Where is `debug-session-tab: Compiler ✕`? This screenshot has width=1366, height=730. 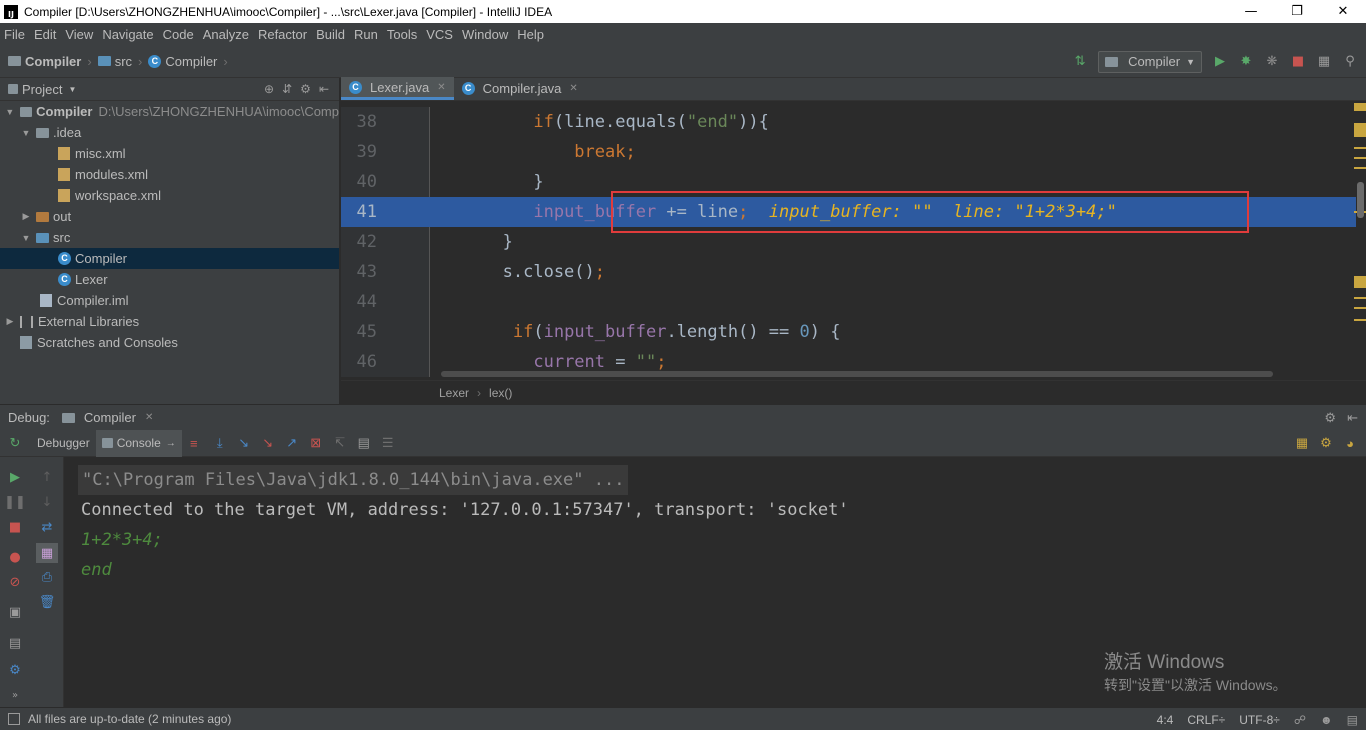 debug-session-tab: Compiler ✕ is located at coordinates (107, 417).